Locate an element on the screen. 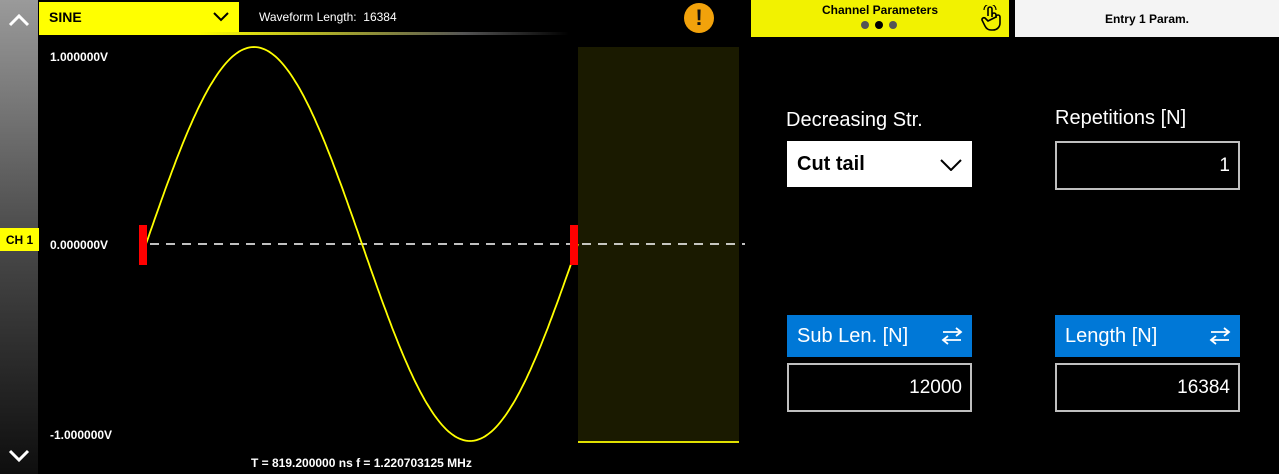  length-label: Length [N] is located at coordinates (1111, 335).